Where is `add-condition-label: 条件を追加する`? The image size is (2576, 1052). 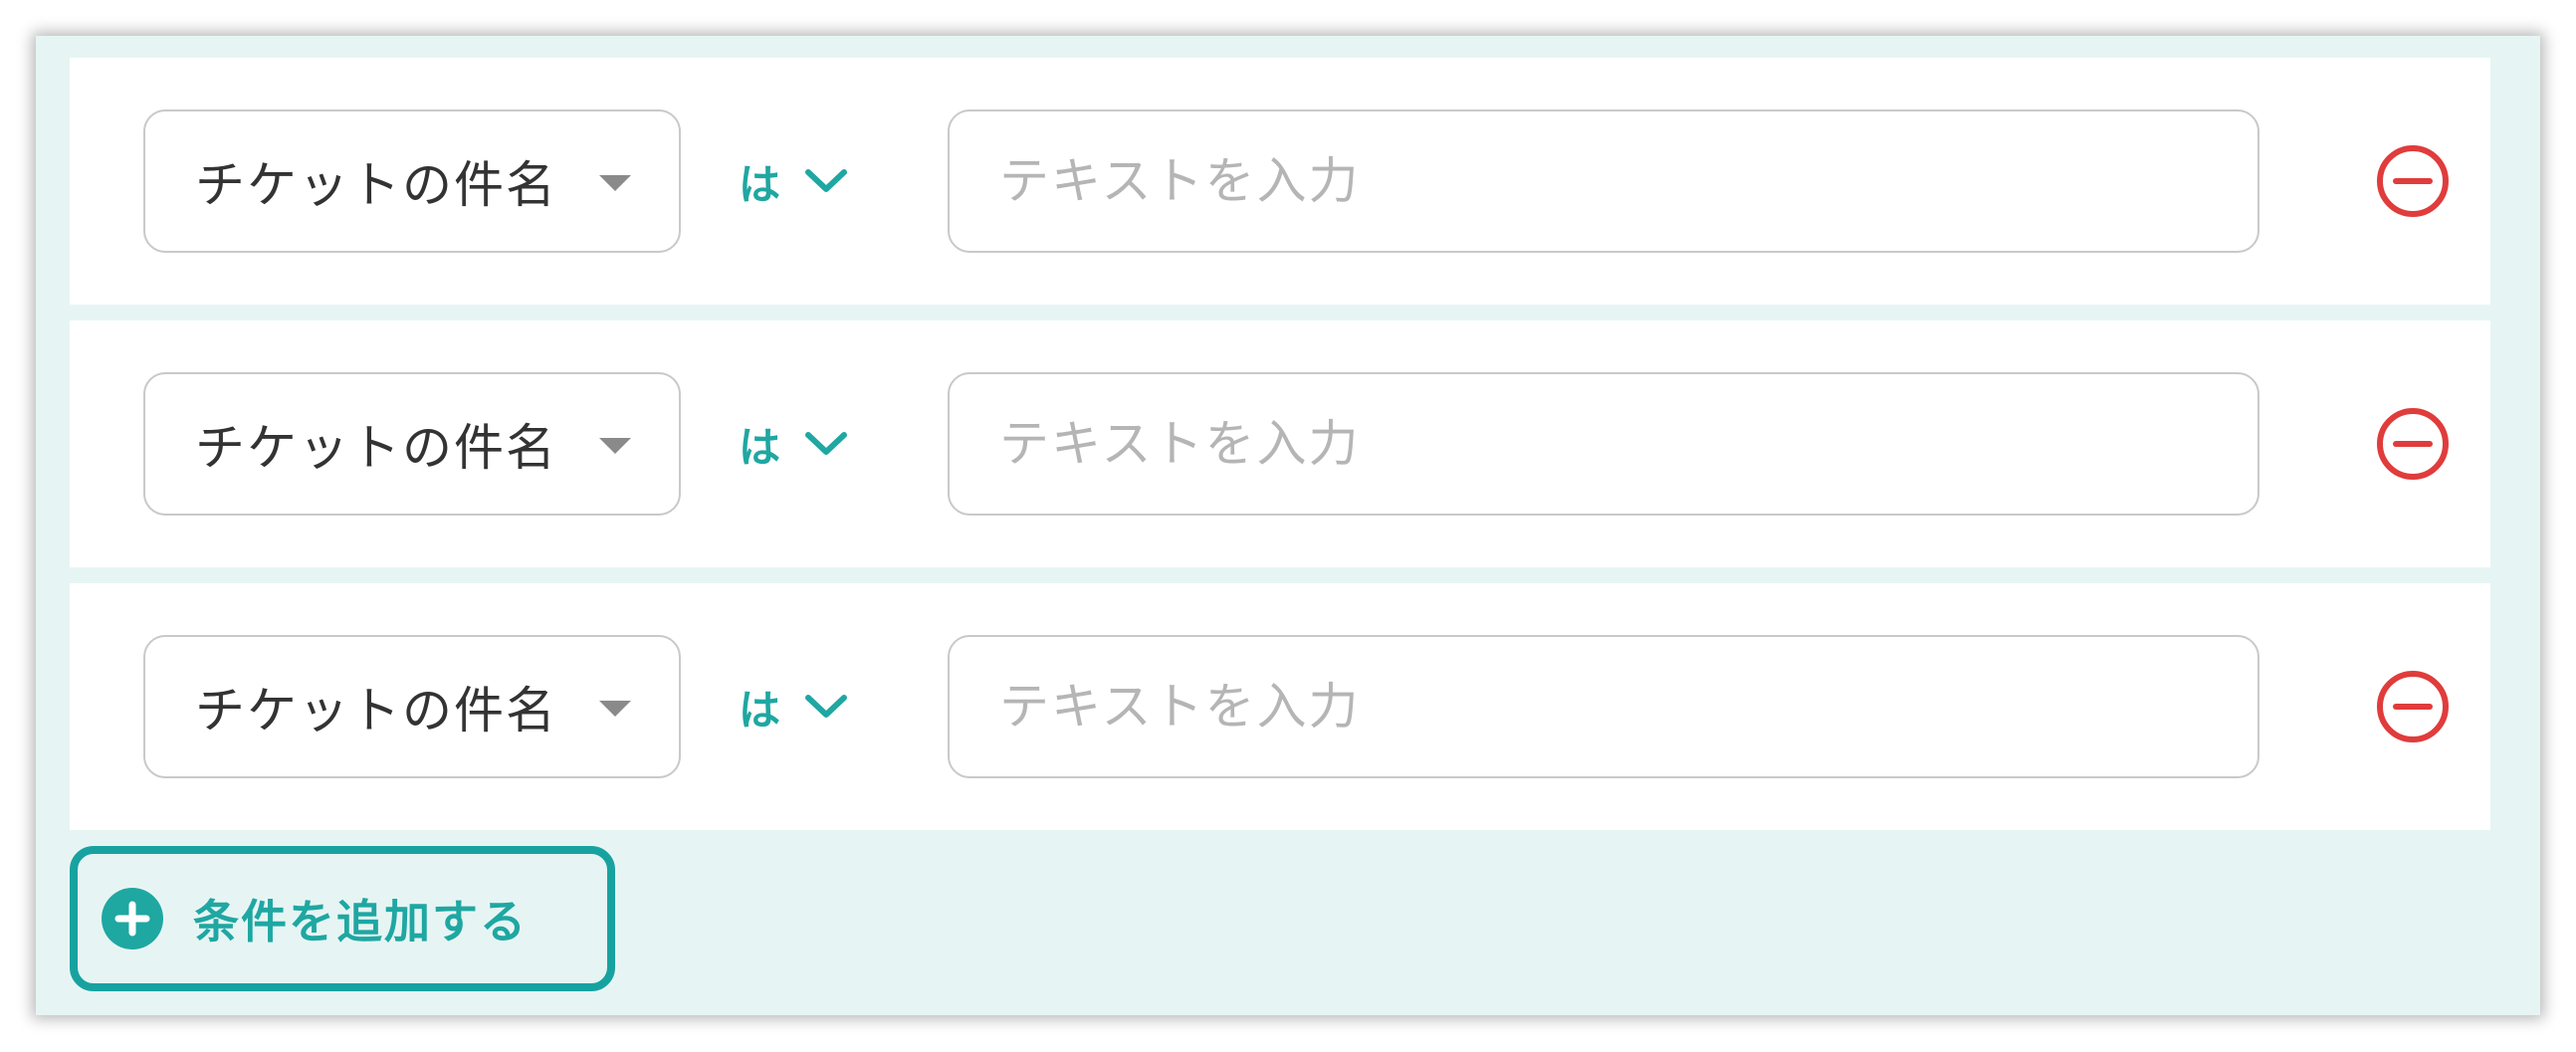 add-condition-label: 条件を追加する is located at coordinates (360, 922).